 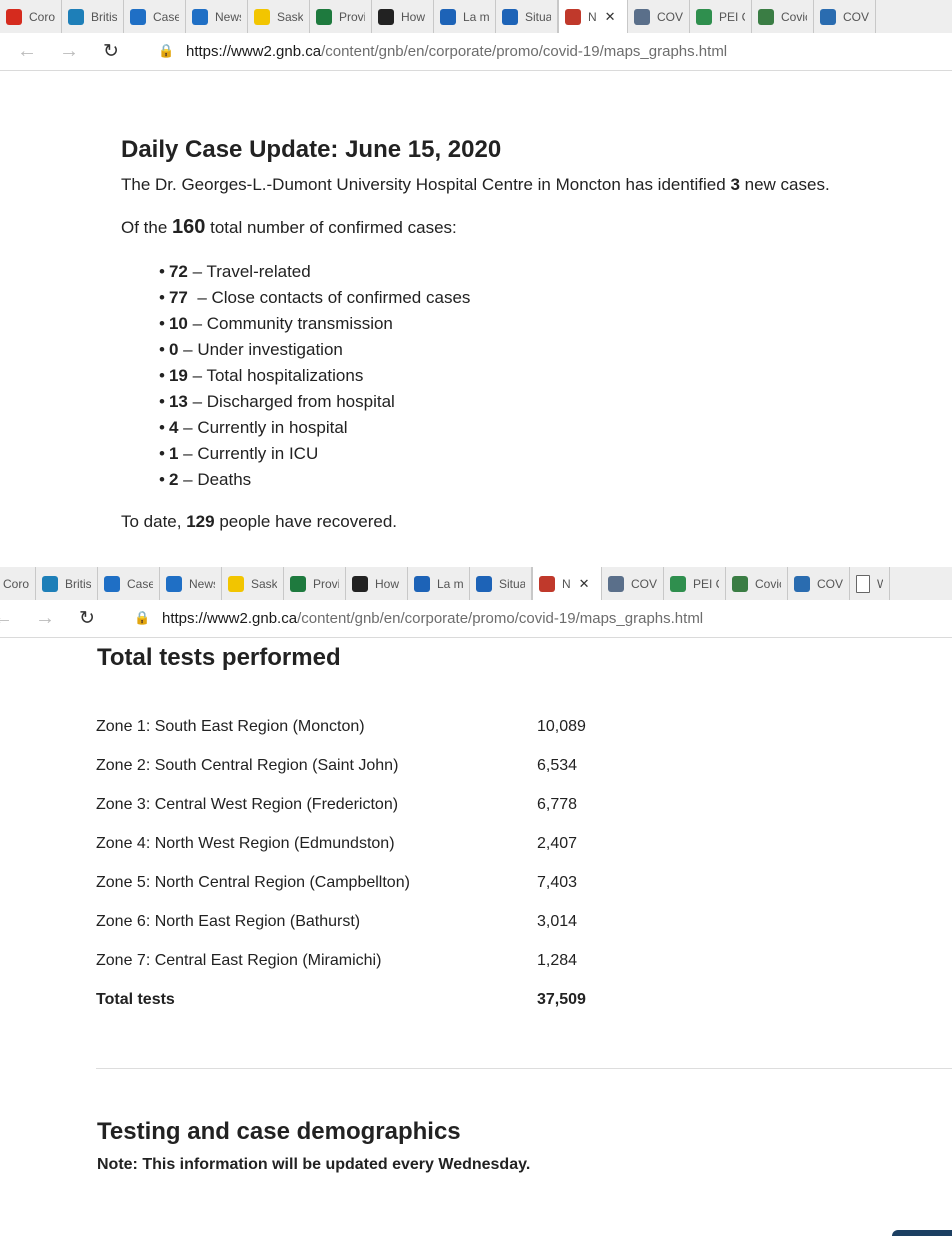 What do you see at coordinates (557, 960) in the screenshot?
I see `zone-test-count: 1,284` at bounding box center [557, 960].